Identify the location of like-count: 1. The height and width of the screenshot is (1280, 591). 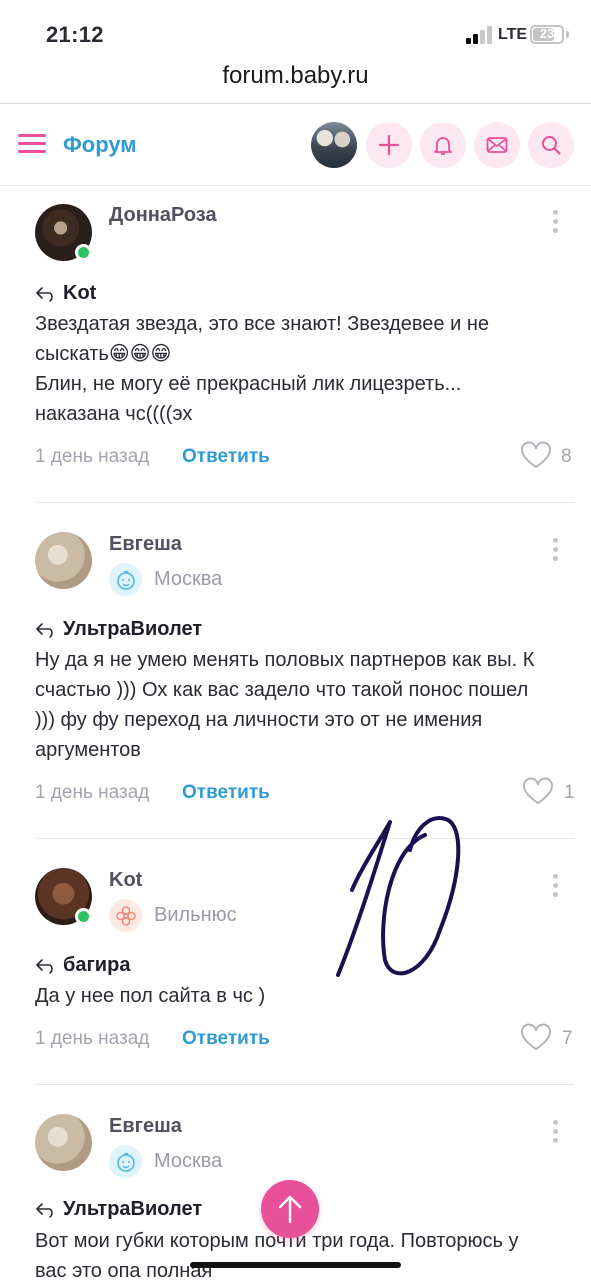
(569, 792).